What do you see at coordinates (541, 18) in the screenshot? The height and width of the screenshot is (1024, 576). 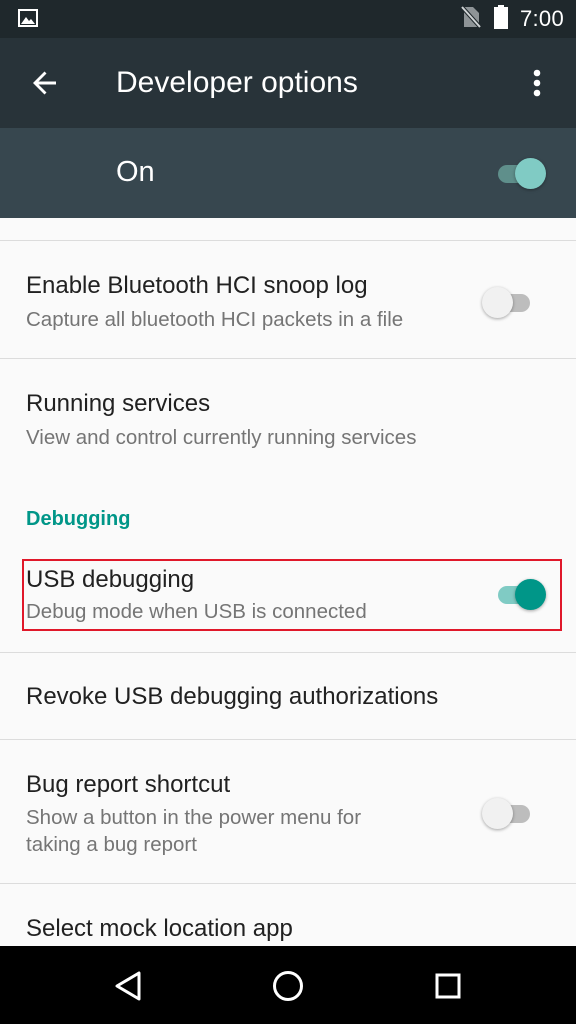 I see `clock: 7:00` at bounding box center [541, 18].